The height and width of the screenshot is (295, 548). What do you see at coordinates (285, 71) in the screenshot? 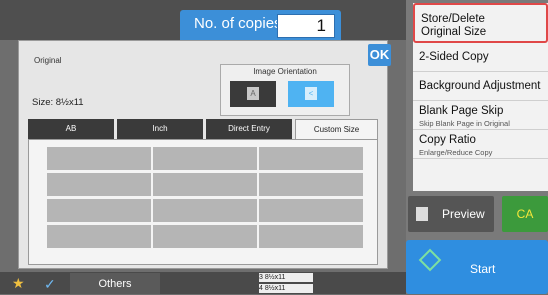
I see `orientation-label: Image Orientation` at bounding box center [285, 71].